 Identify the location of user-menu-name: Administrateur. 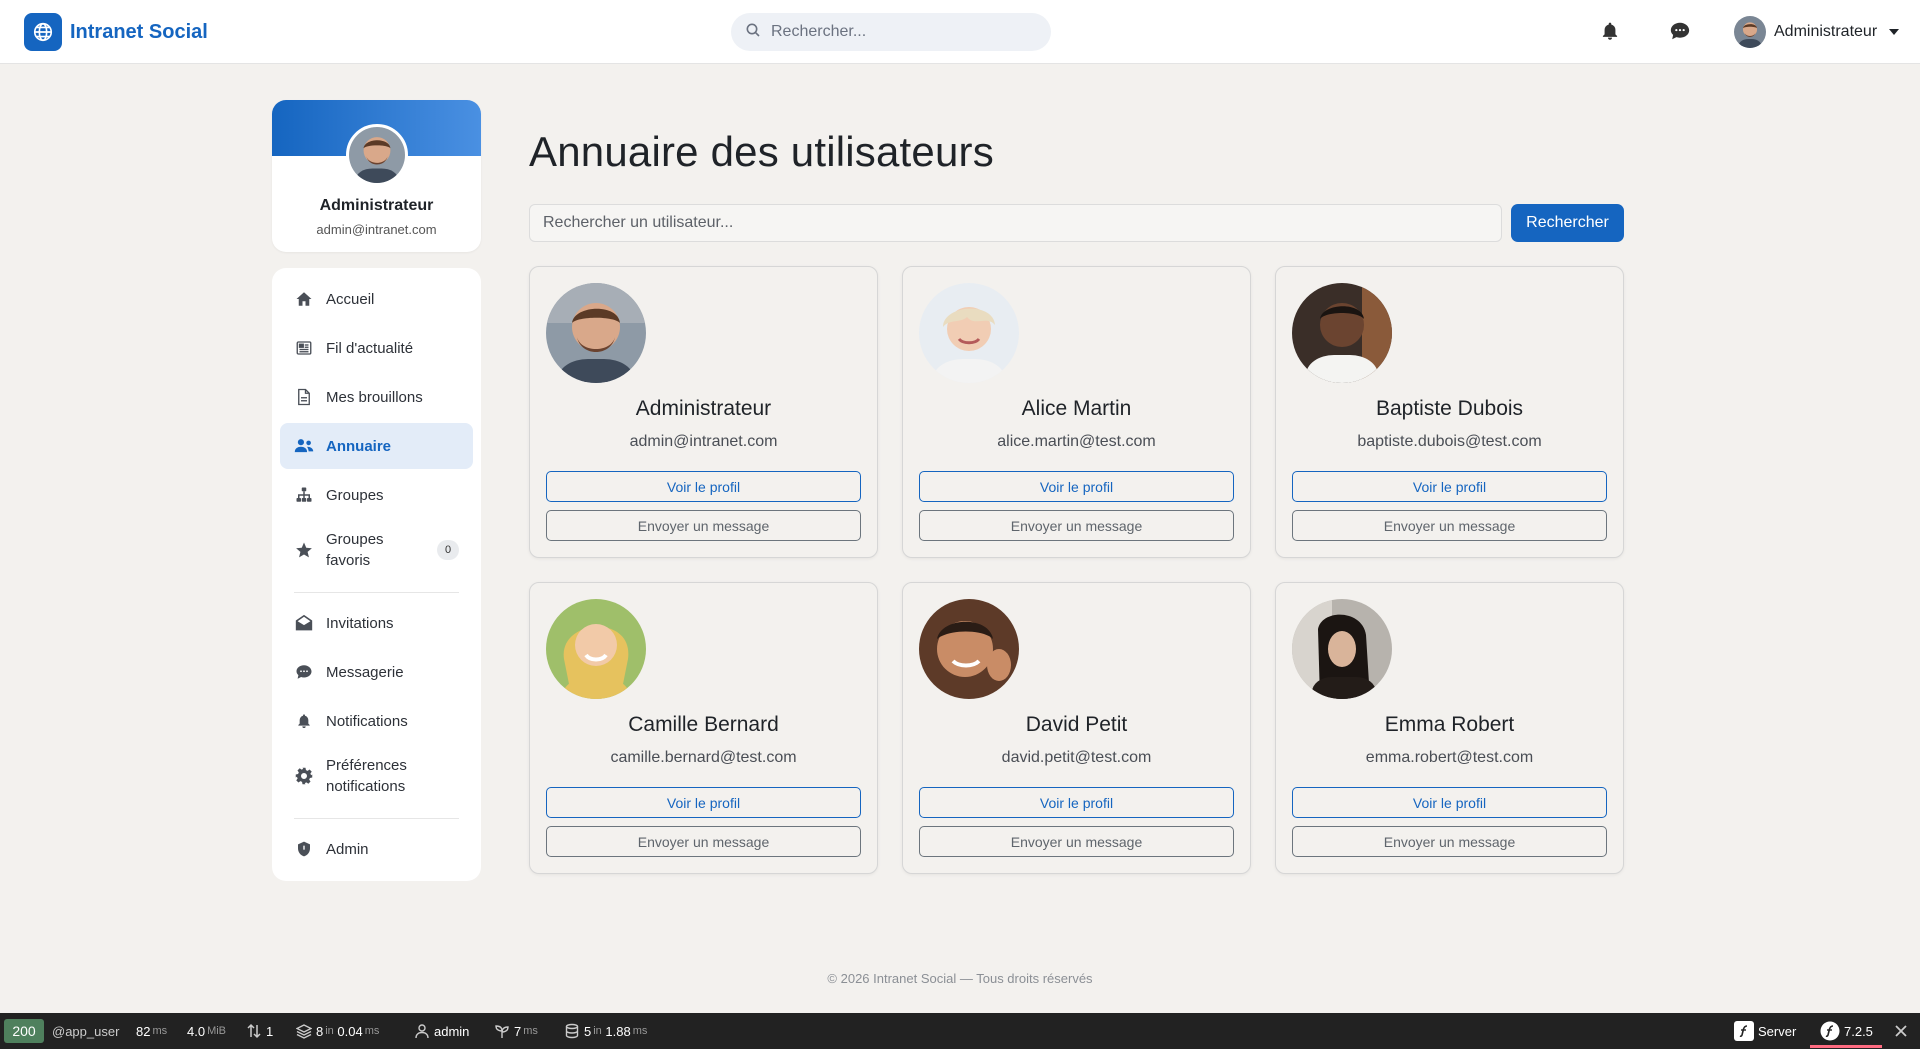
(1826, 31).